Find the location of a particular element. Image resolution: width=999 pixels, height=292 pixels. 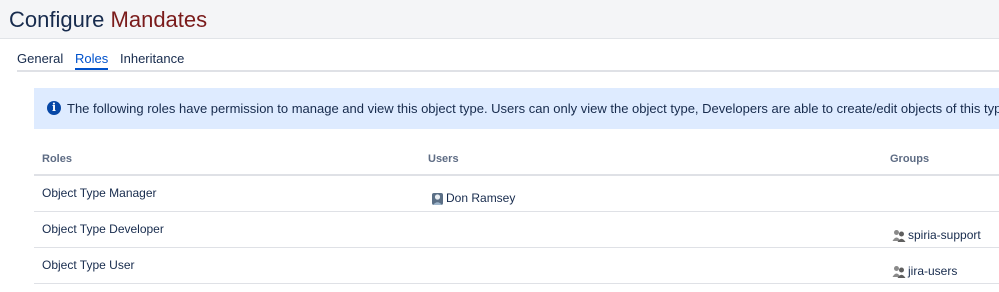

group-entry: jira-users is located at coordinates (925, 271).